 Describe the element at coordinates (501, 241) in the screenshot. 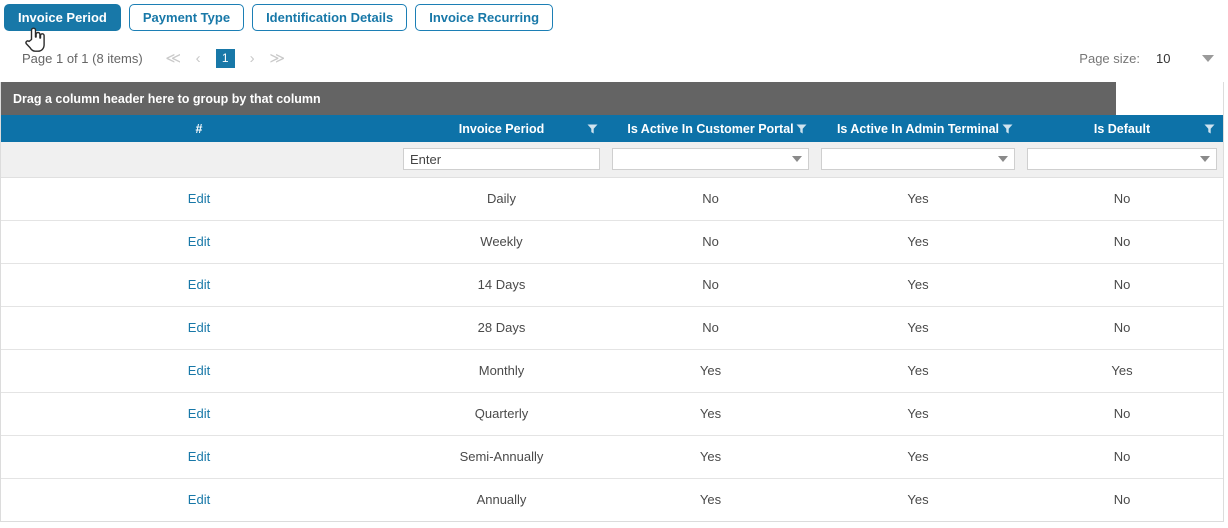

I see `cell-invoice-period: Weekly` at that location.